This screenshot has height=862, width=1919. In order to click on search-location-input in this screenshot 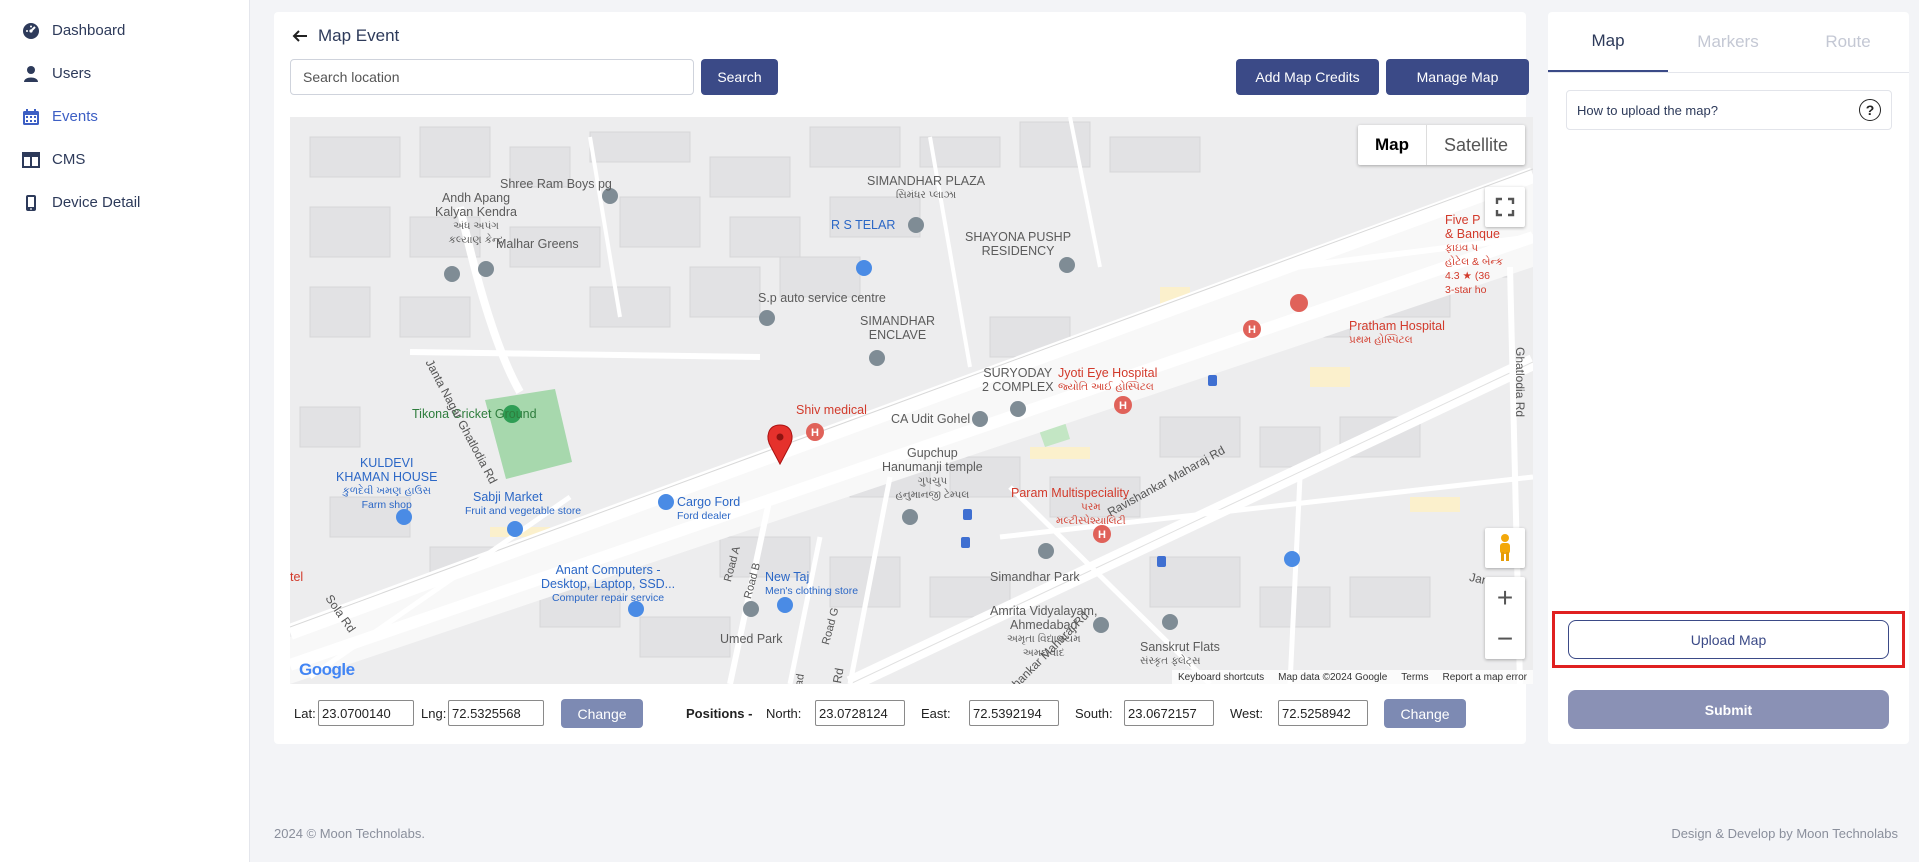, I will do `click(492, 77)`.